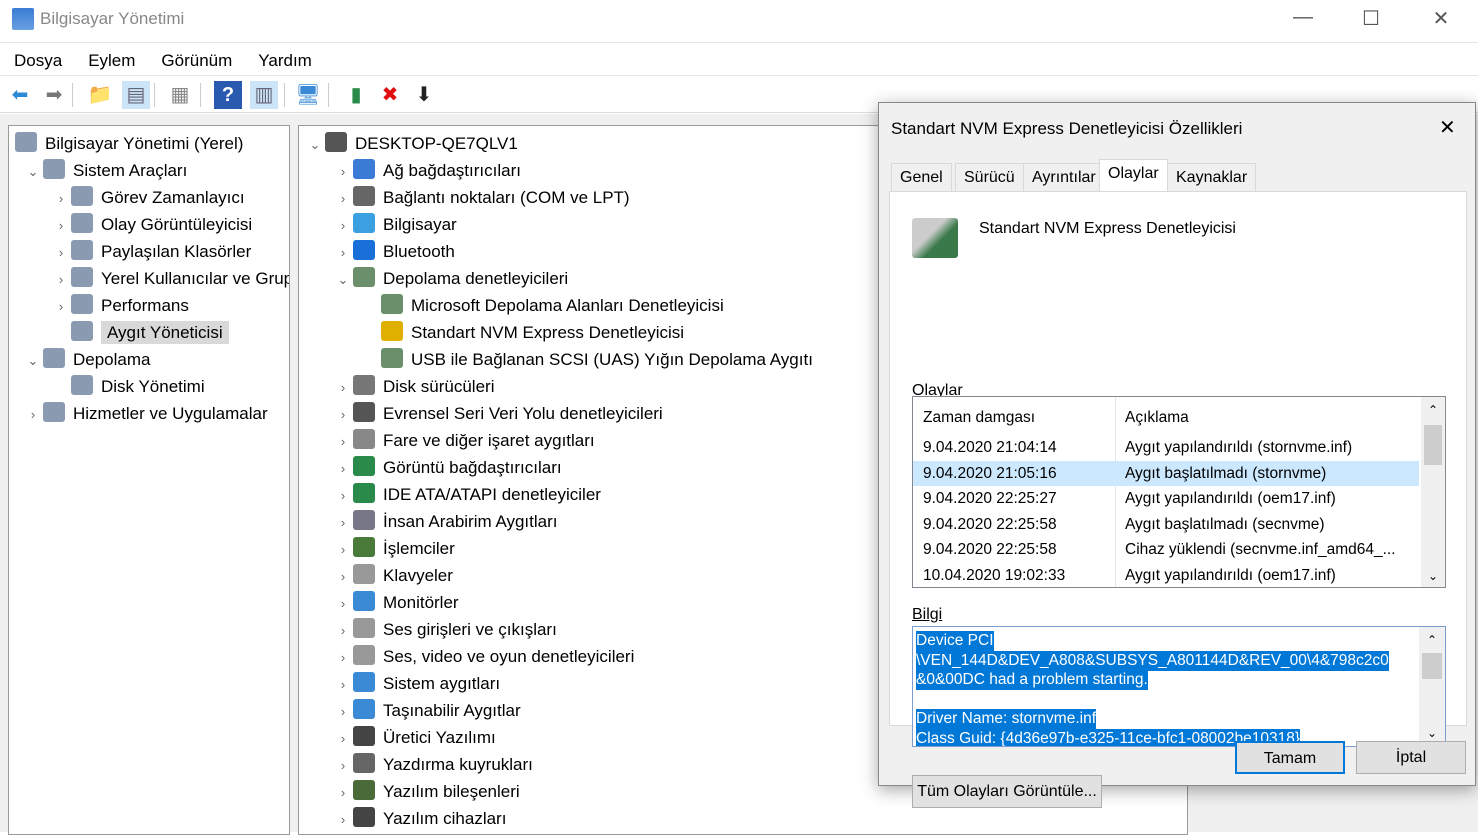 This screenshot has height=835, width=1478. Describe the element at coordinates (450, 278) in the screenshot. I see `tree-item-depolama-denetleyicileri: ⌄ Depolama denetleyicileri` at that location.